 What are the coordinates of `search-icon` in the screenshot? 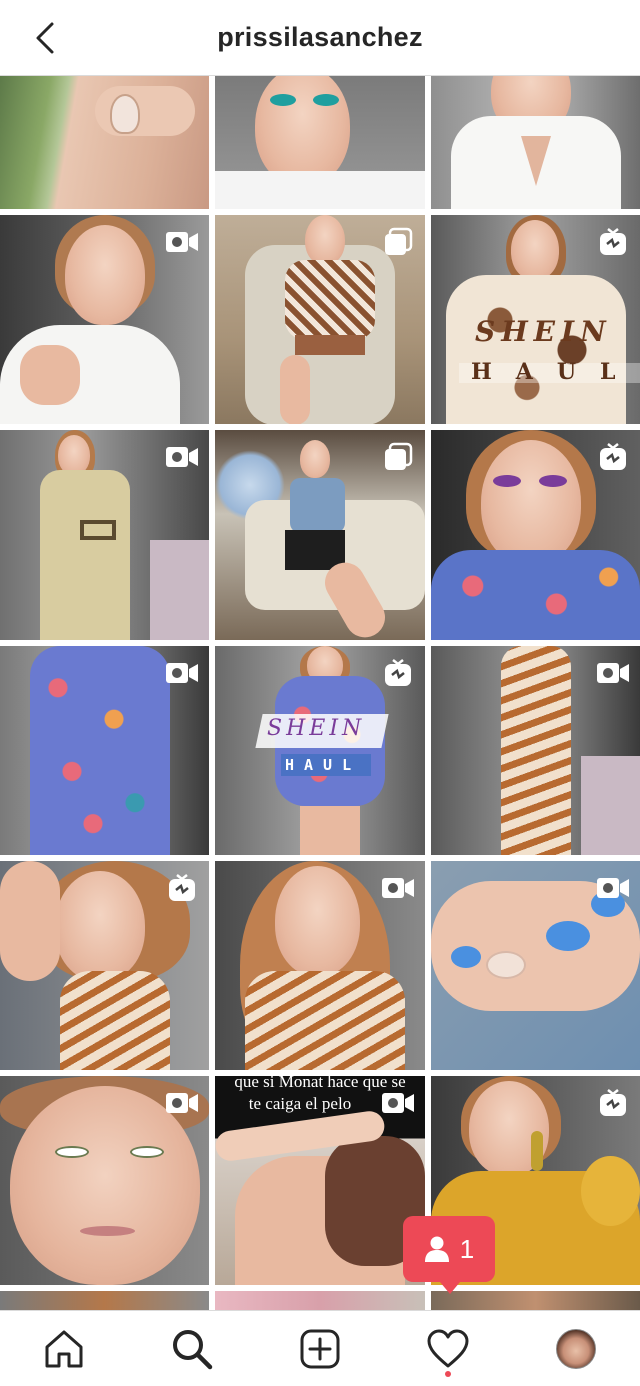 It's located at (193, 1349).